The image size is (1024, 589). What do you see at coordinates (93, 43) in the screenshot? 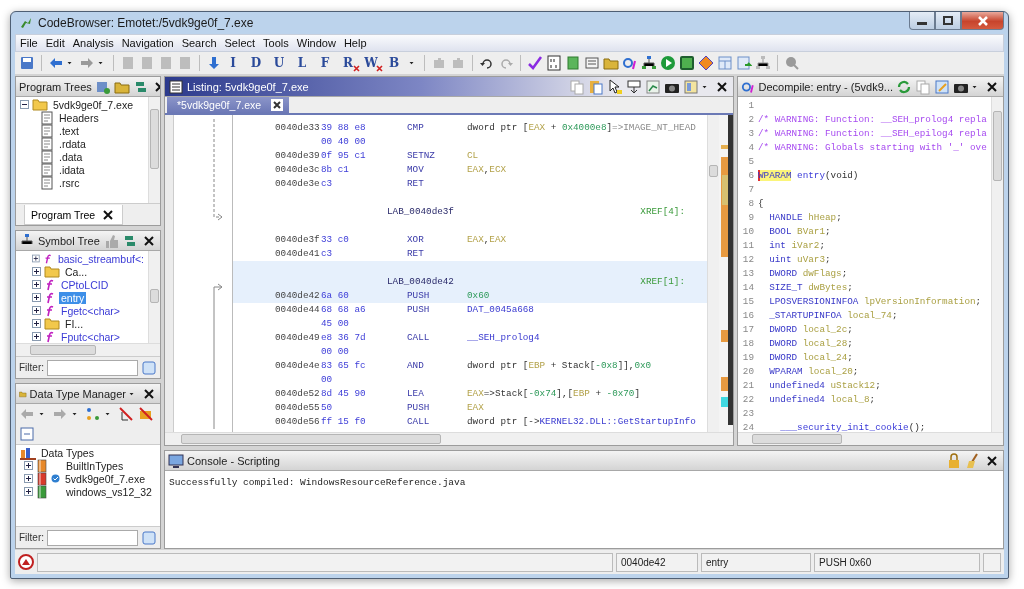
I see `menu-item: Analysis` at bounding box center [93, 43].